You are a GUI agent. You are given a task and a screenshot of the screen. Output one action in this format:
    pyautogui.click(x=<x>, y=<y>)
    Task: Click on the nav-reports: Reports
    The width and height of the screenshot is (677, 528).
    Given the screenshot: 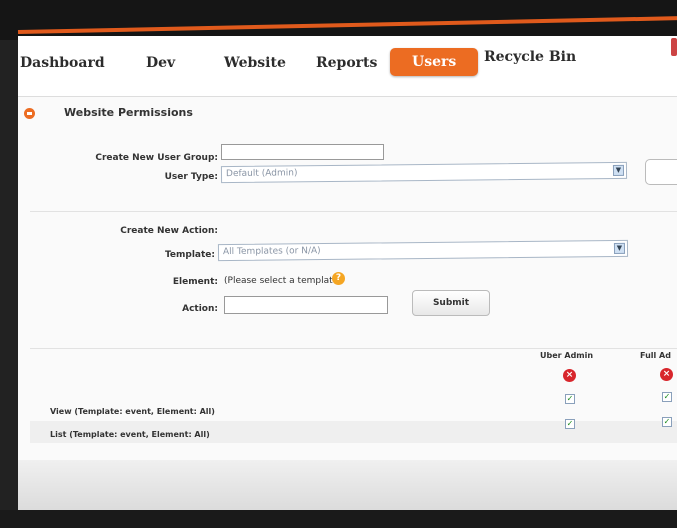 What is the action you would take?
    pyautogui.click(x=346, y=63)
    